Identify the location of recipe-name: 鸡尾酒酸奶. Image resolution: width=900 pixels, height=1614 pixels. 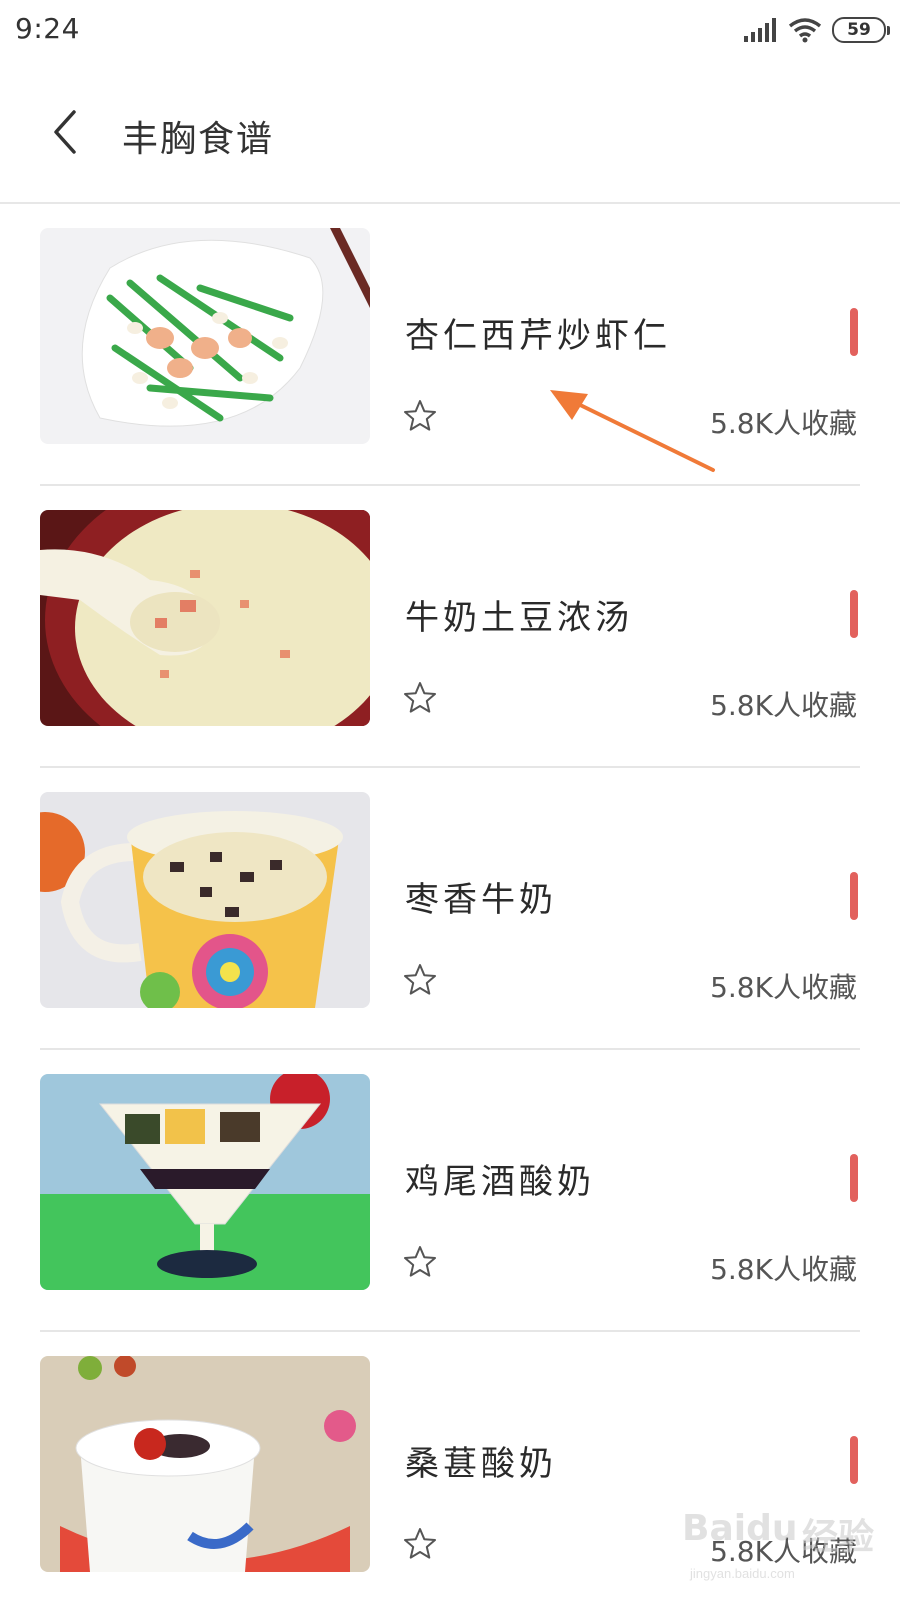
(500, 1178).